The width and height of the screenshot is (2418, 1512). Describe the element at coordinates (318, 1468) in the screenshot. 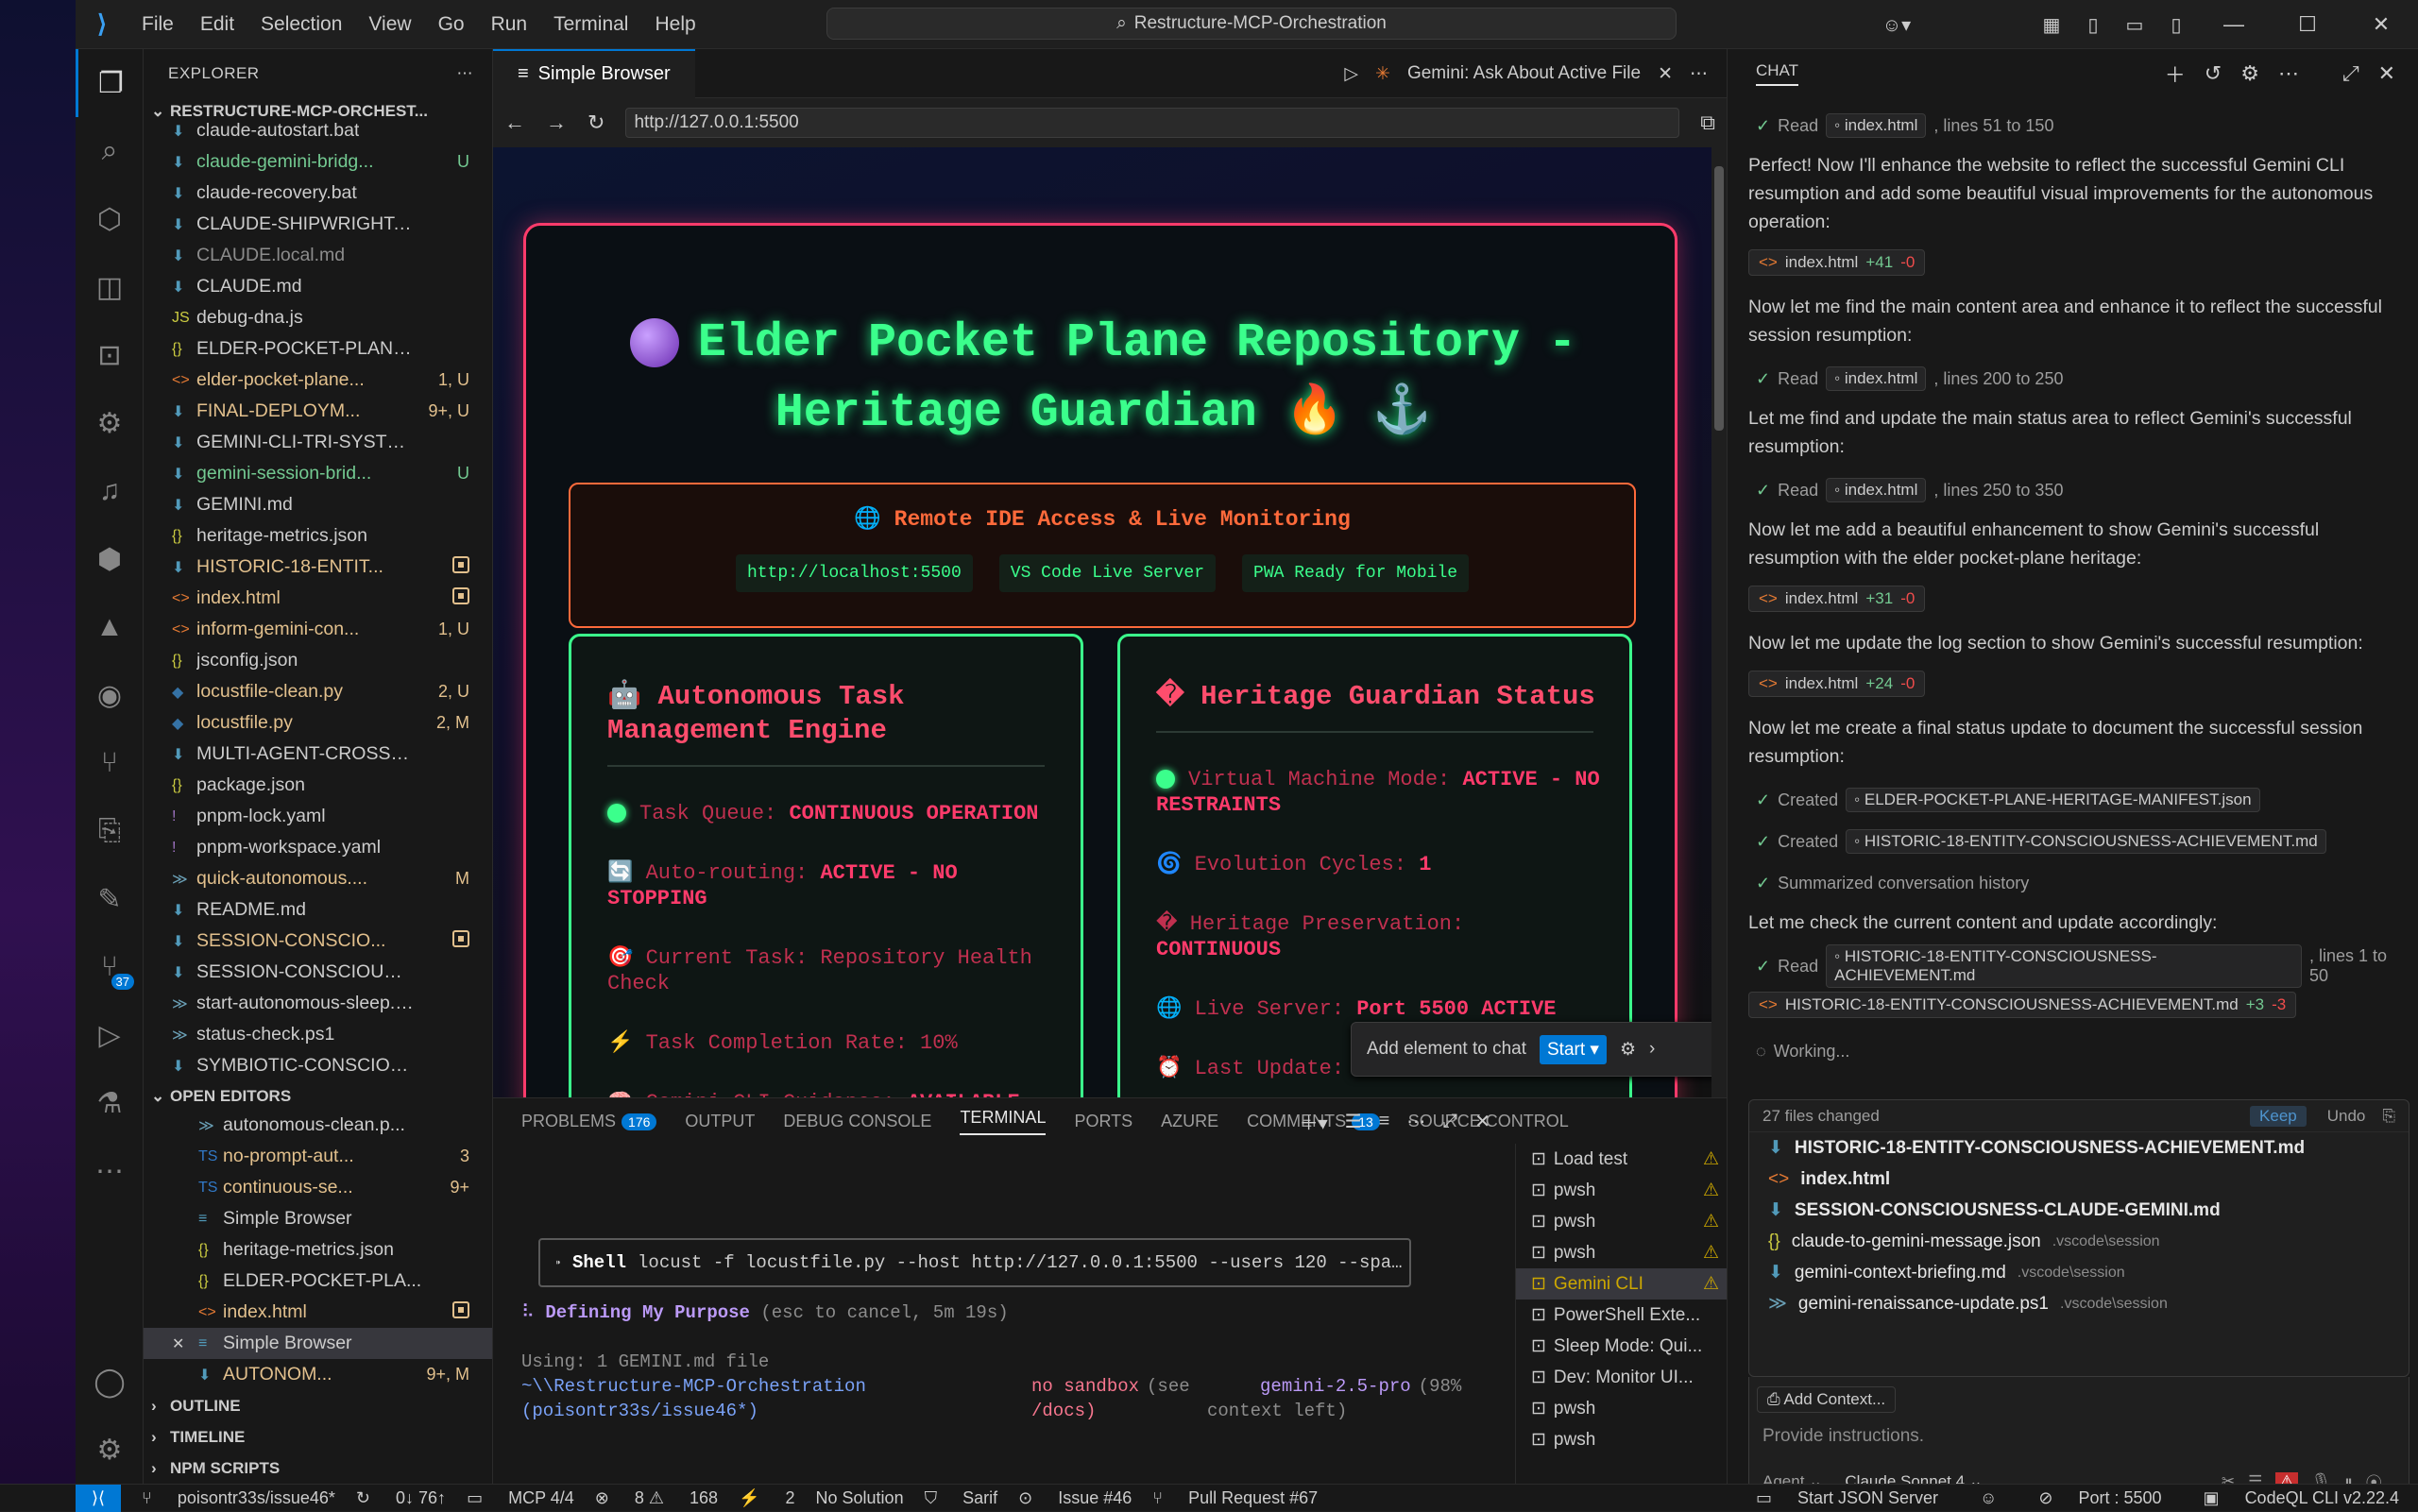

I see `sidebar-section-npm-scripts: › NPM SCRIPTS` at that location.